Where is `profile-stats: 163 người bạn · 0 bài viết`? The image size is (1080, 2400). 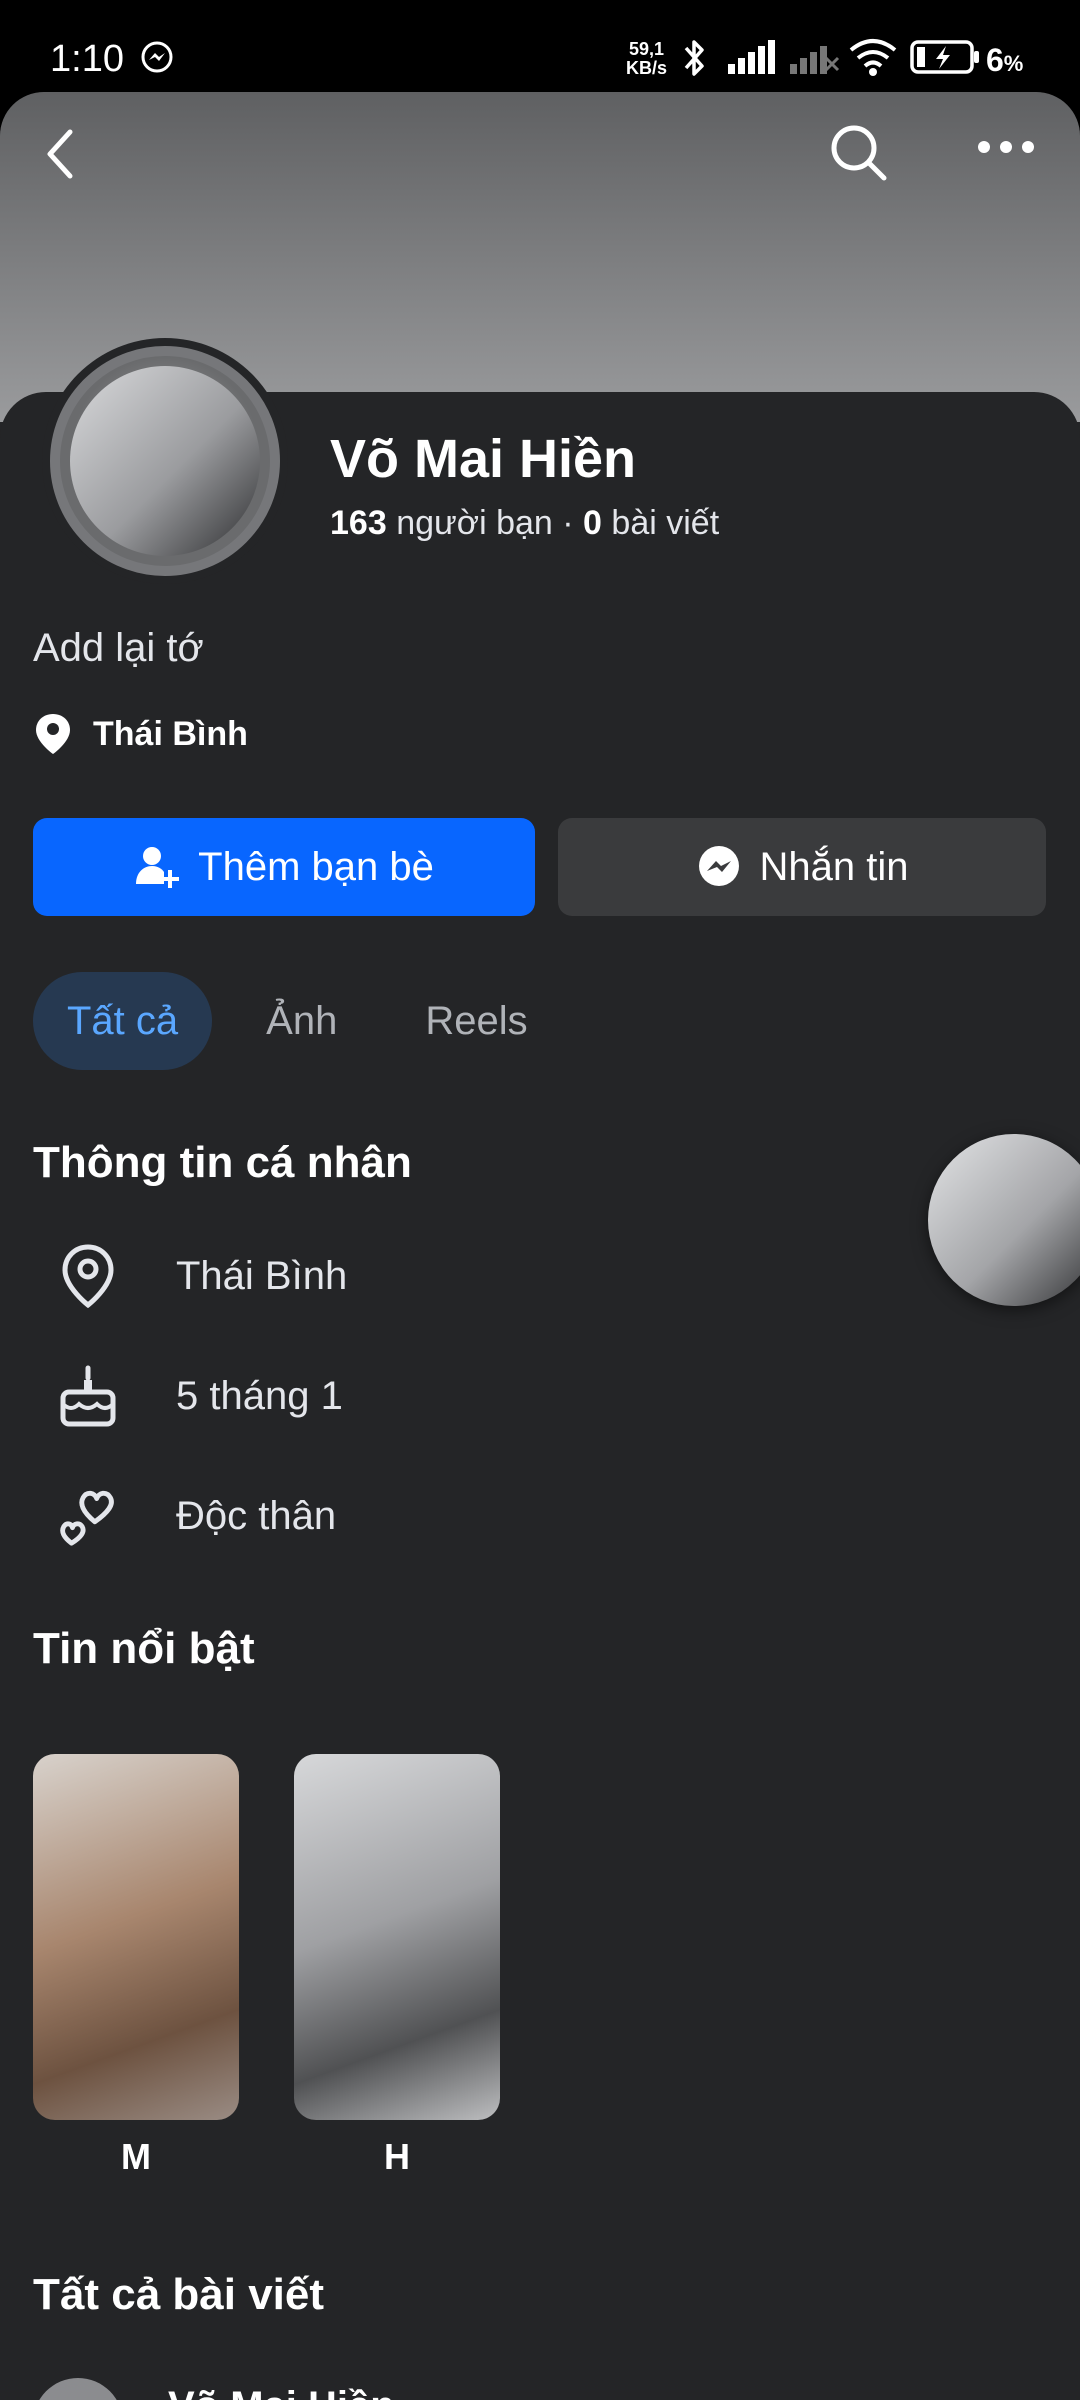 profile-stats: 163 người bạn · 0 bài viết is located at coordinates (524, 523).